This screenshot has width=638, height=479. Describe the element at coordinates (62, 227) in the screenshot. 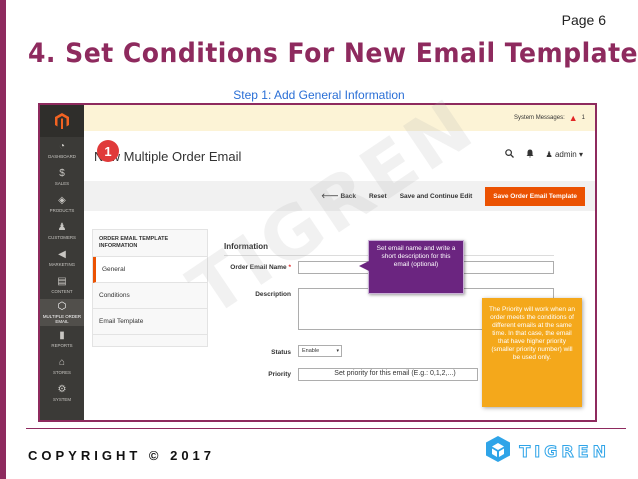

I see `person-icon: ♟` at that location.